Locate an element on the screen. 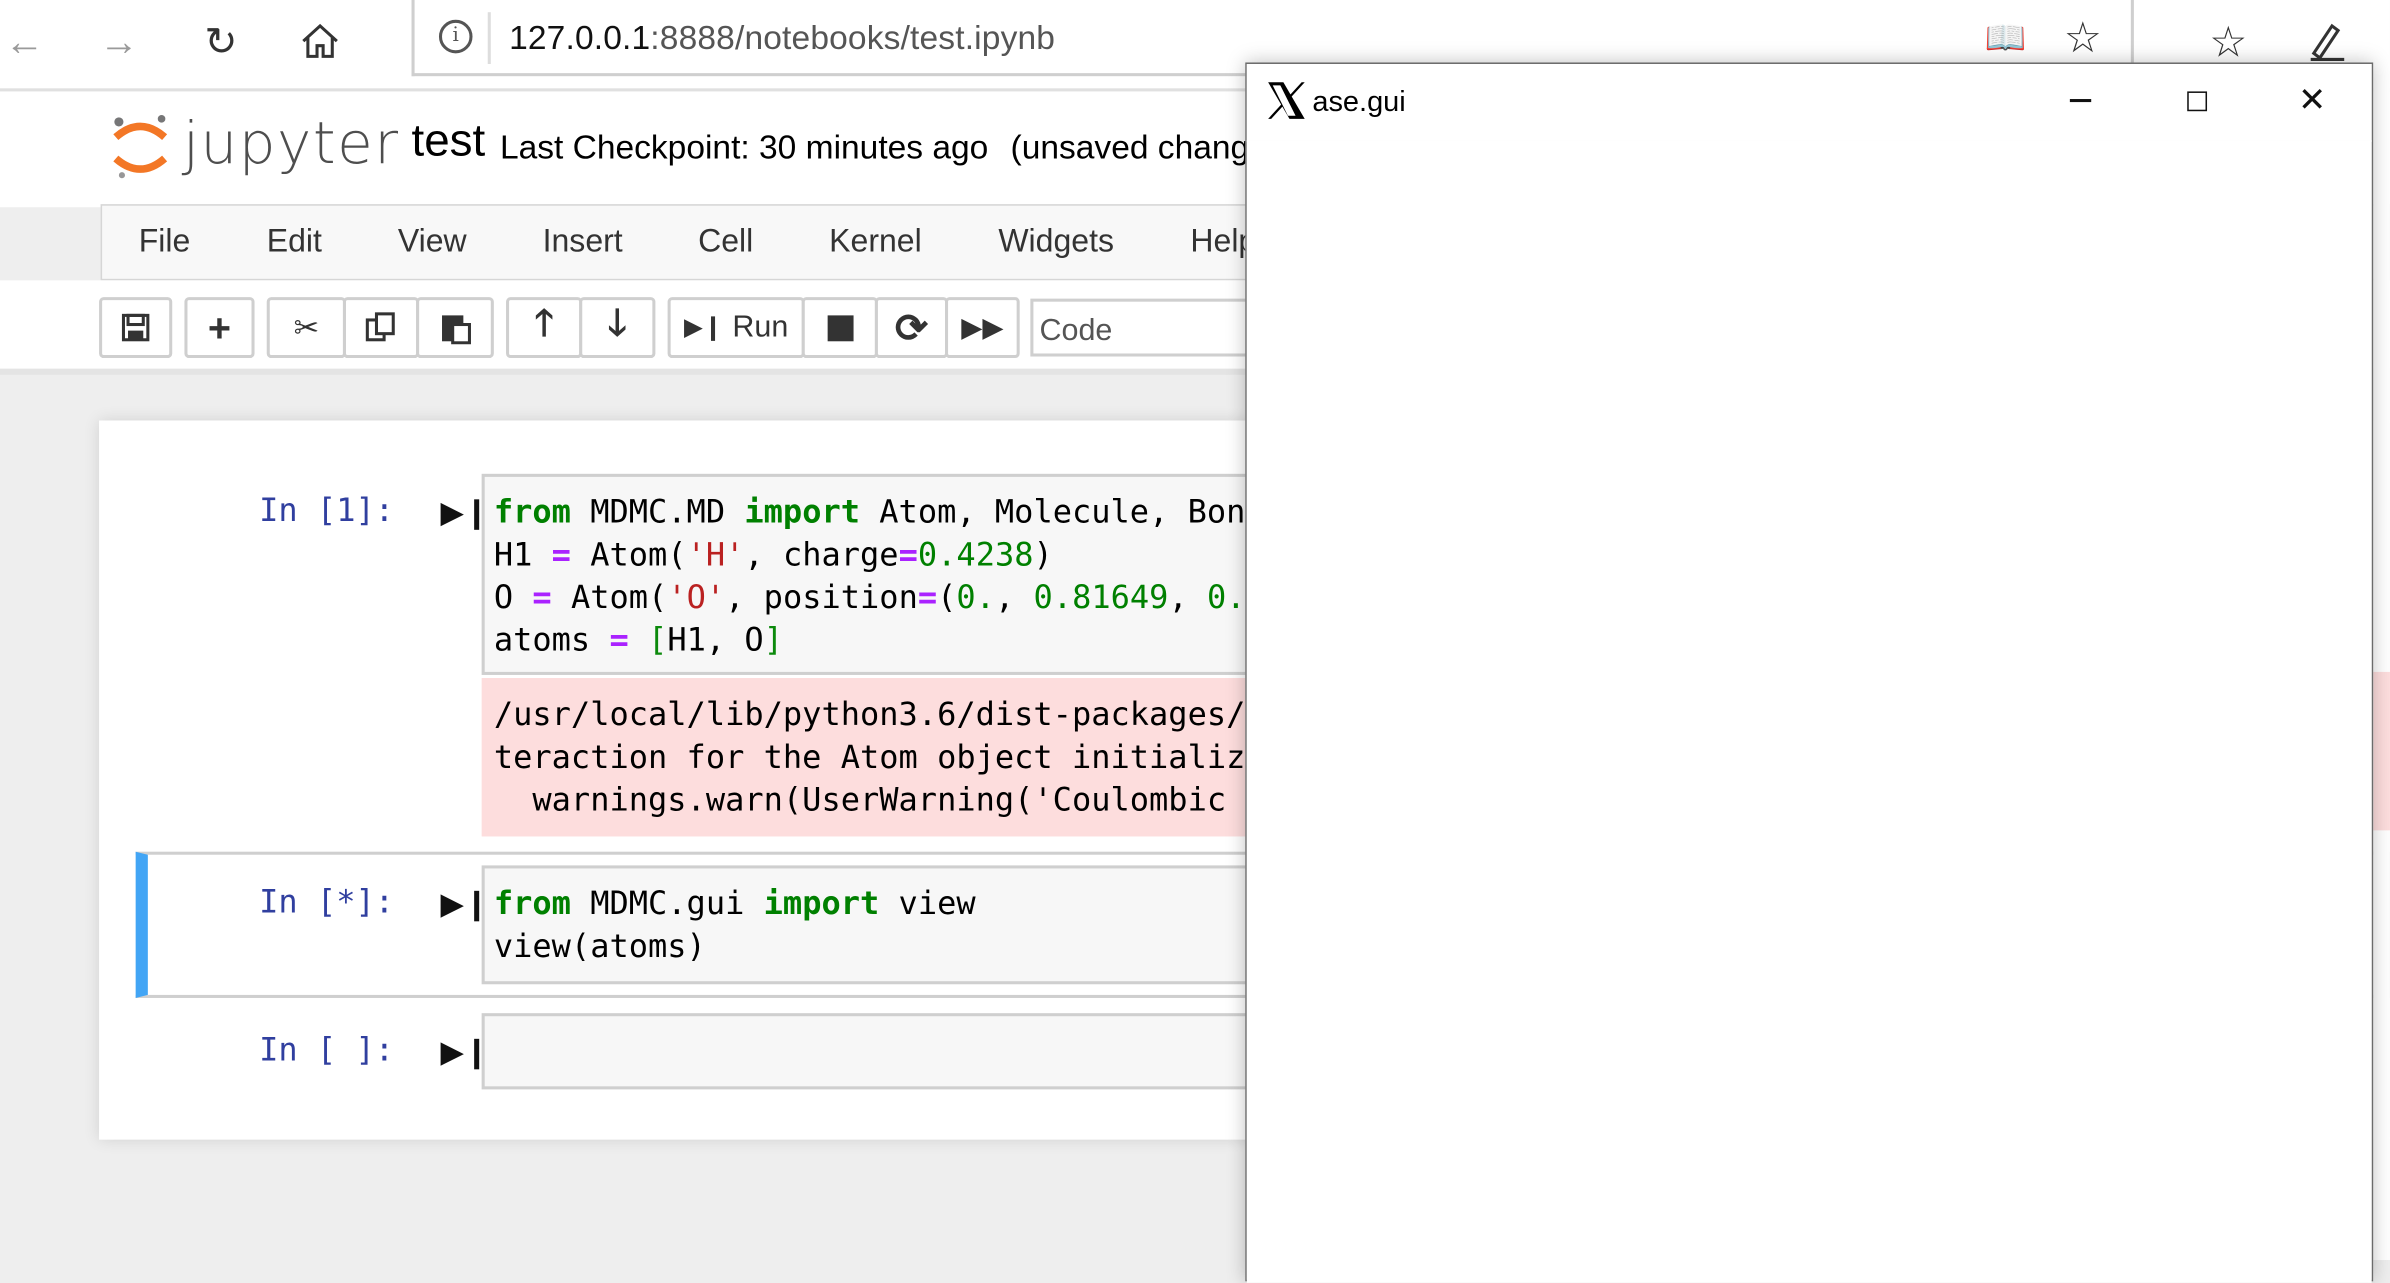 The height and width of the screenshot is (1283, 2390). cut-button: ✂ is located at coordinates (306, 328).